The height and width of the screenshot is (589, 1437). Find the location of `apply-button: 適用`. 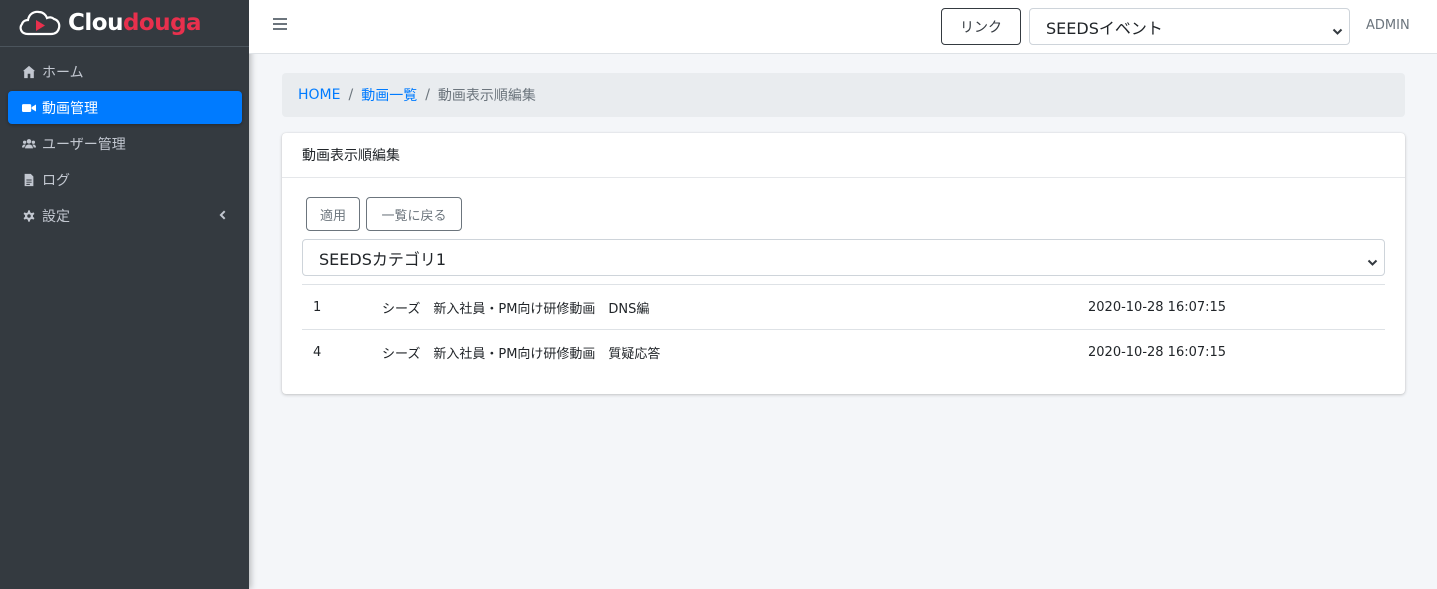

apply-button: 適用 is located at coordinates (333, 214).